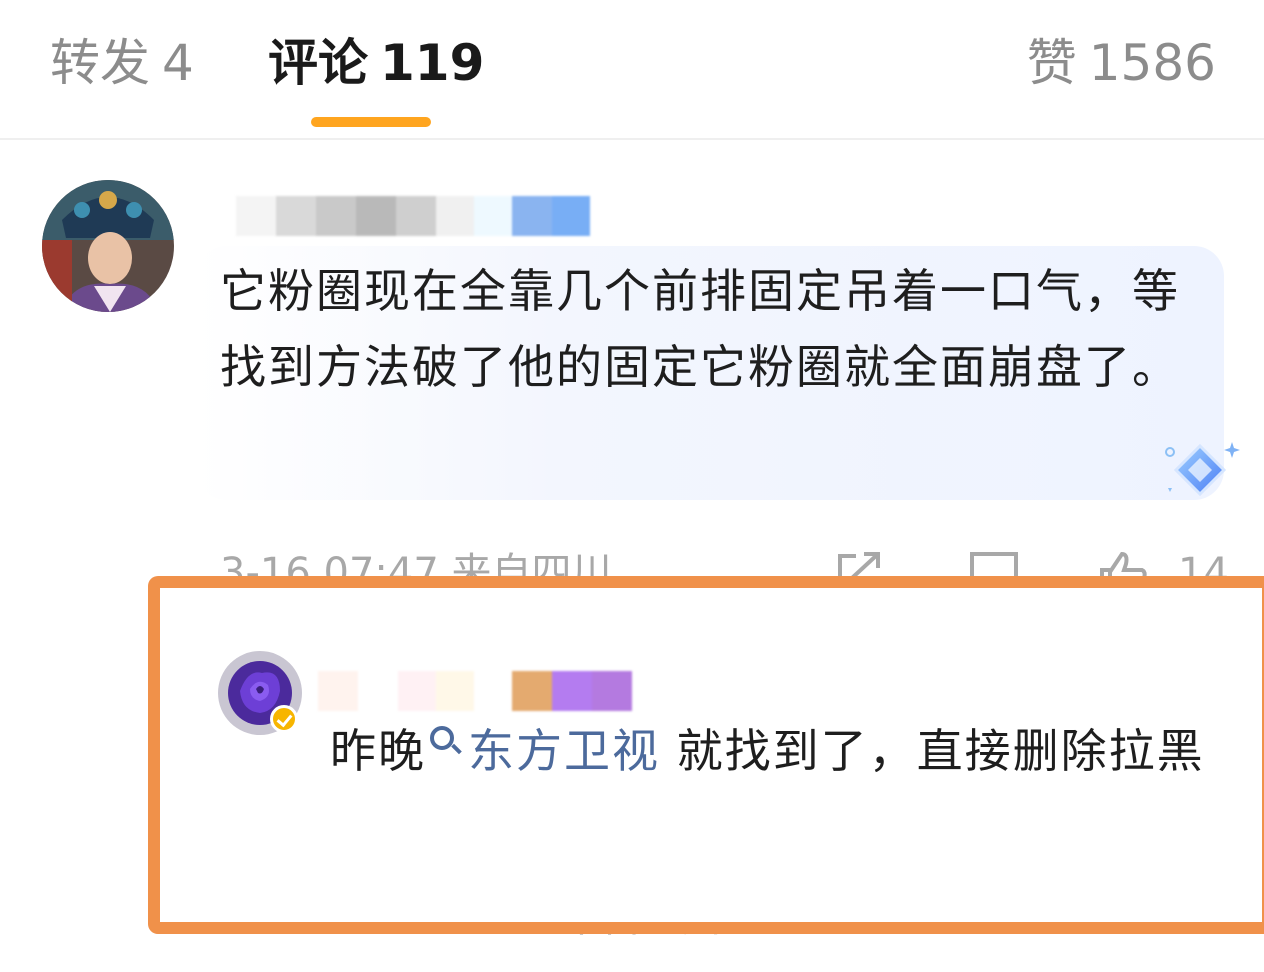 The height and width of the screenshot is (972, 1264). I want to click on tab-likes-count: 1586, so click(1152, 63).